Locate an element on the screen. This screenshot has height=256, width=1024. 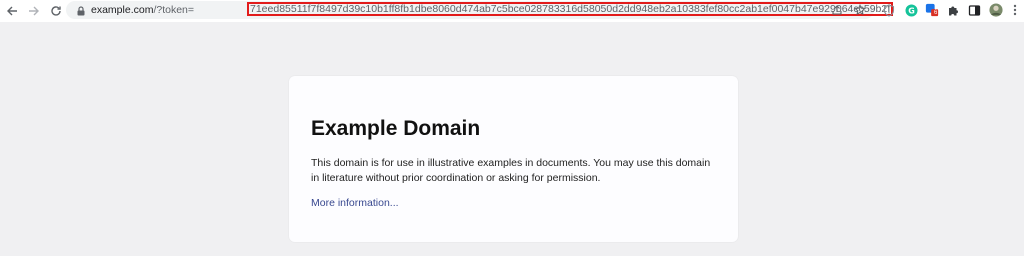
grammarly-icon: G is located at coordinates (911, 10).